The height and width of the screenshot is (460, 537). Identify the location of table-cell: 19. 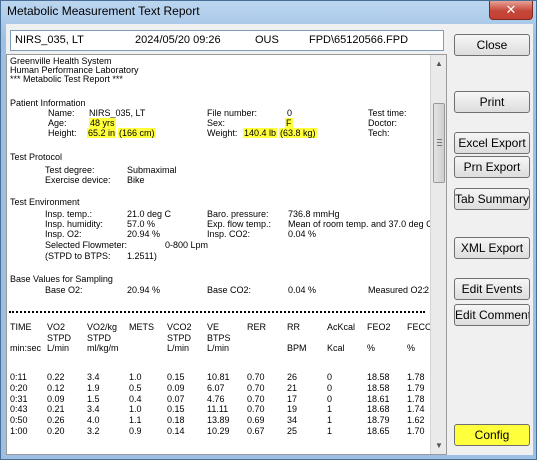
(292, 409).